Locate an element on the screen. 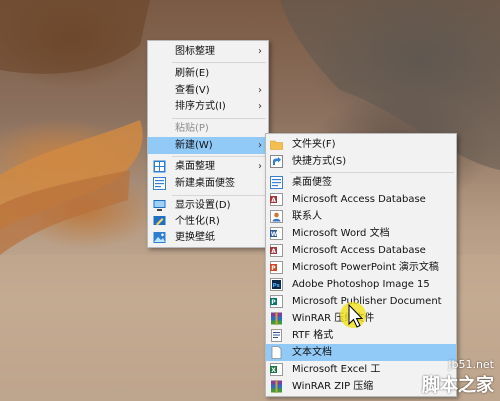 Image resolution: width=500 pixels, height=401 pixels. menu-item-label: 更换壁纸 is located at coordinates (195, 237).